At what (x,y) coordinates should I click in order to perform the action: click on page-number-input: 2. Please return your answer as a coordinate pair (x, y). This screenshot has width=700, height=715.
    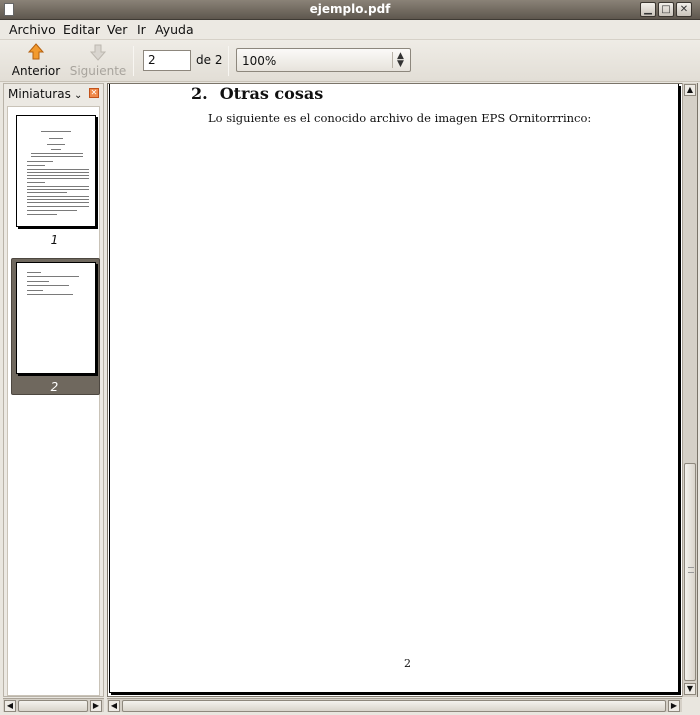
    Looking at the image, I should click on (167, 60).